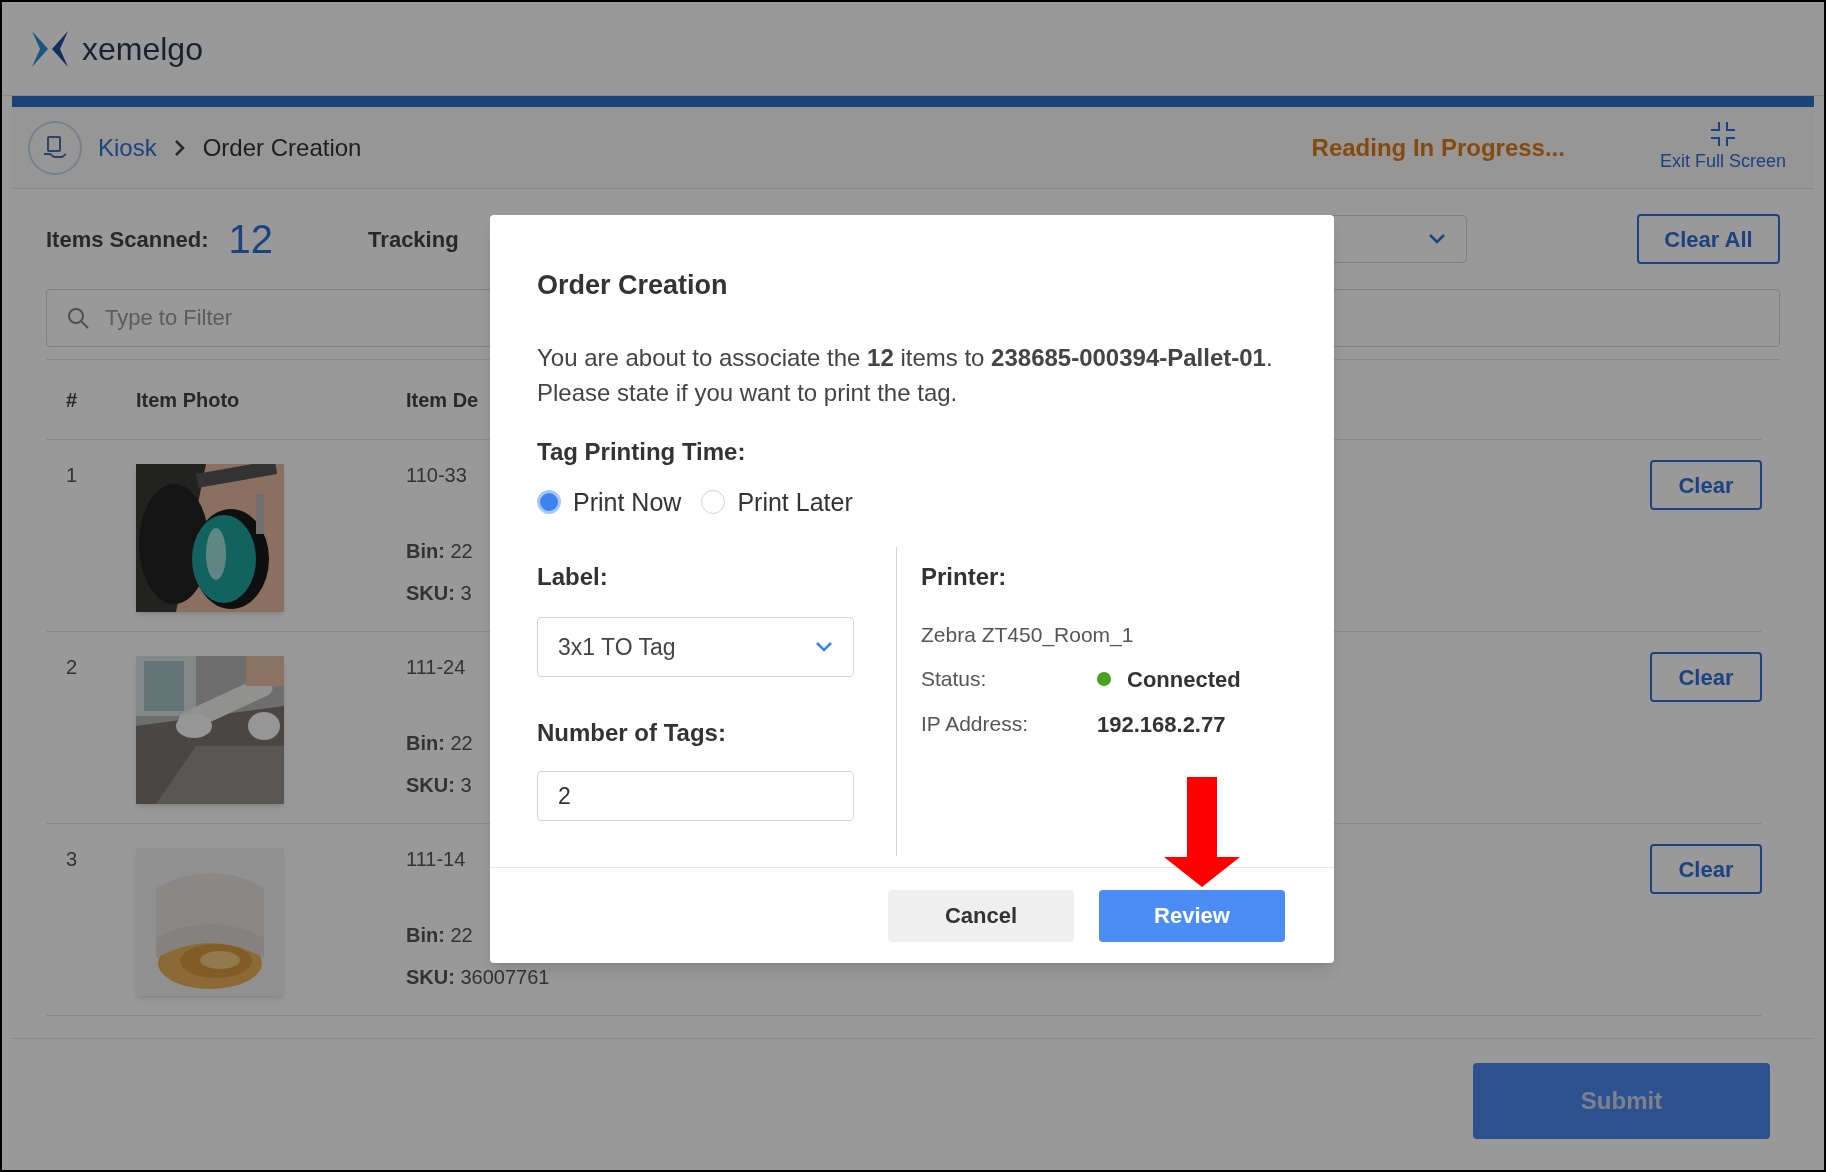 Image resolution: width=1826 pixels, height=1172 pixels. Describe the element at coordinates (1028, 635) in the screenshot. I see `printer-name: Zebra ZT450_Room_1` at that location.